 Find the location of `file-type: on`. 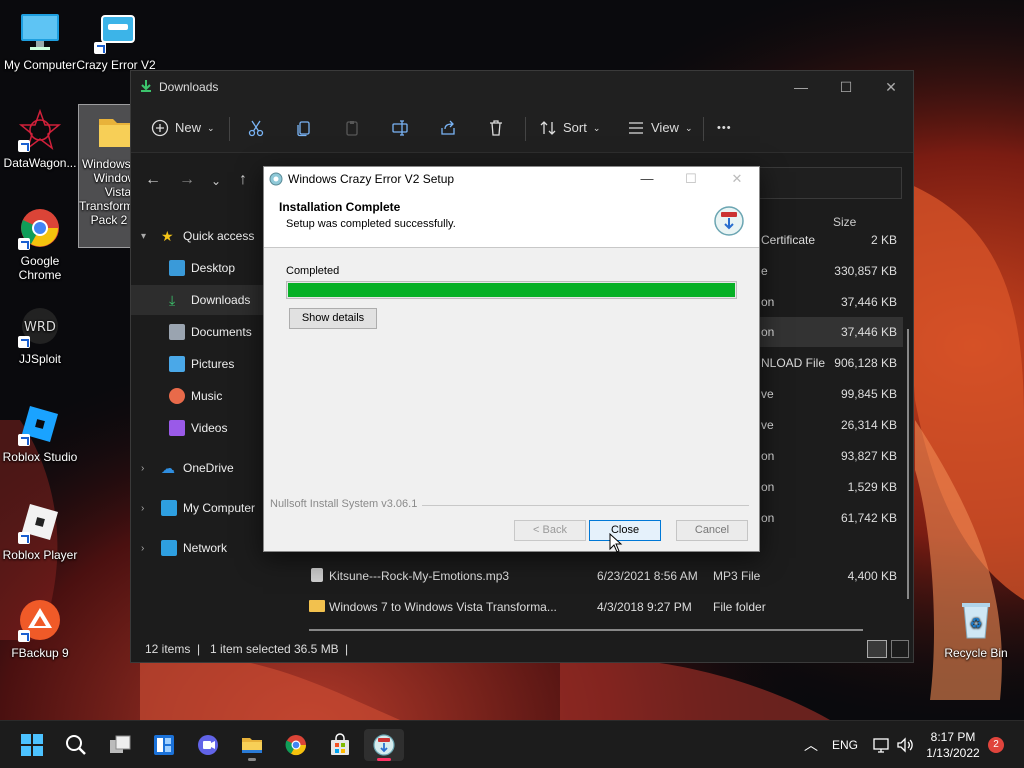

file-type: on is located at coordinates (768, 456).